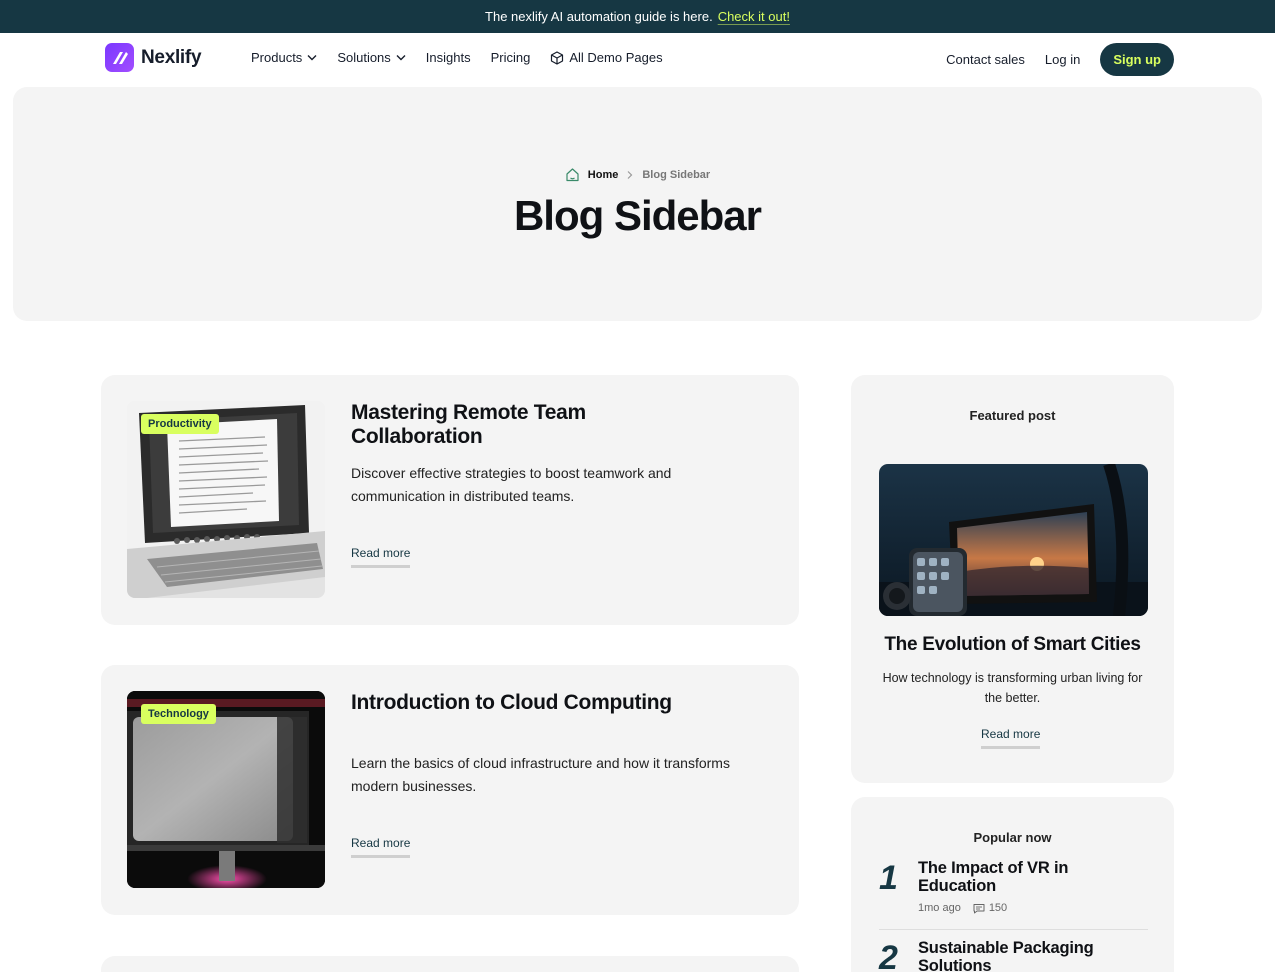 The image size is (1275, 972). I want to click on breadcrumb-current: Blog Sidebar, so click(676, 174).